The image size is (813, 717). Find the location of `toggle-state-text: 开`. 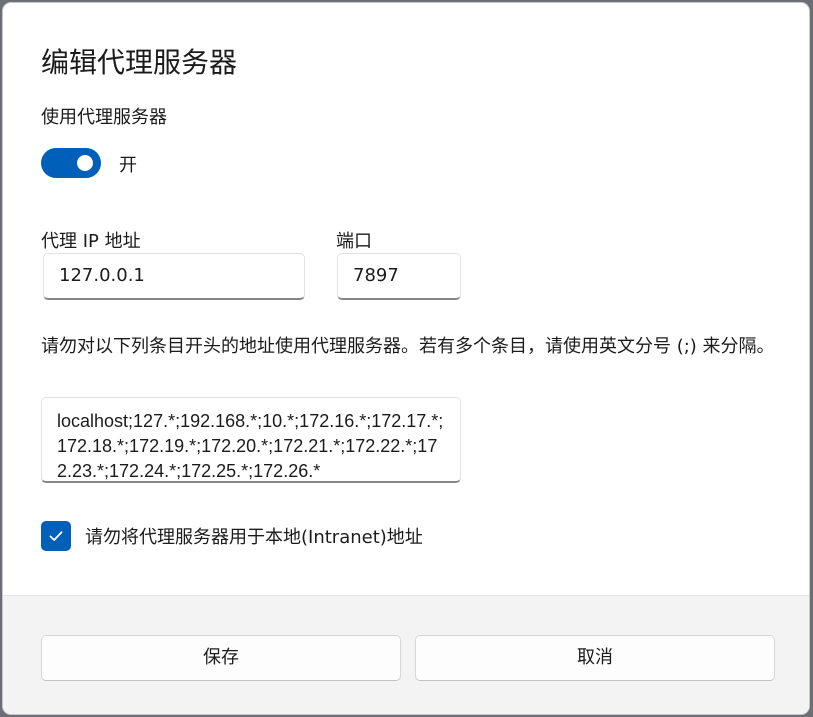

toggle-state-text: 开 is located at coordinates (128, 165).